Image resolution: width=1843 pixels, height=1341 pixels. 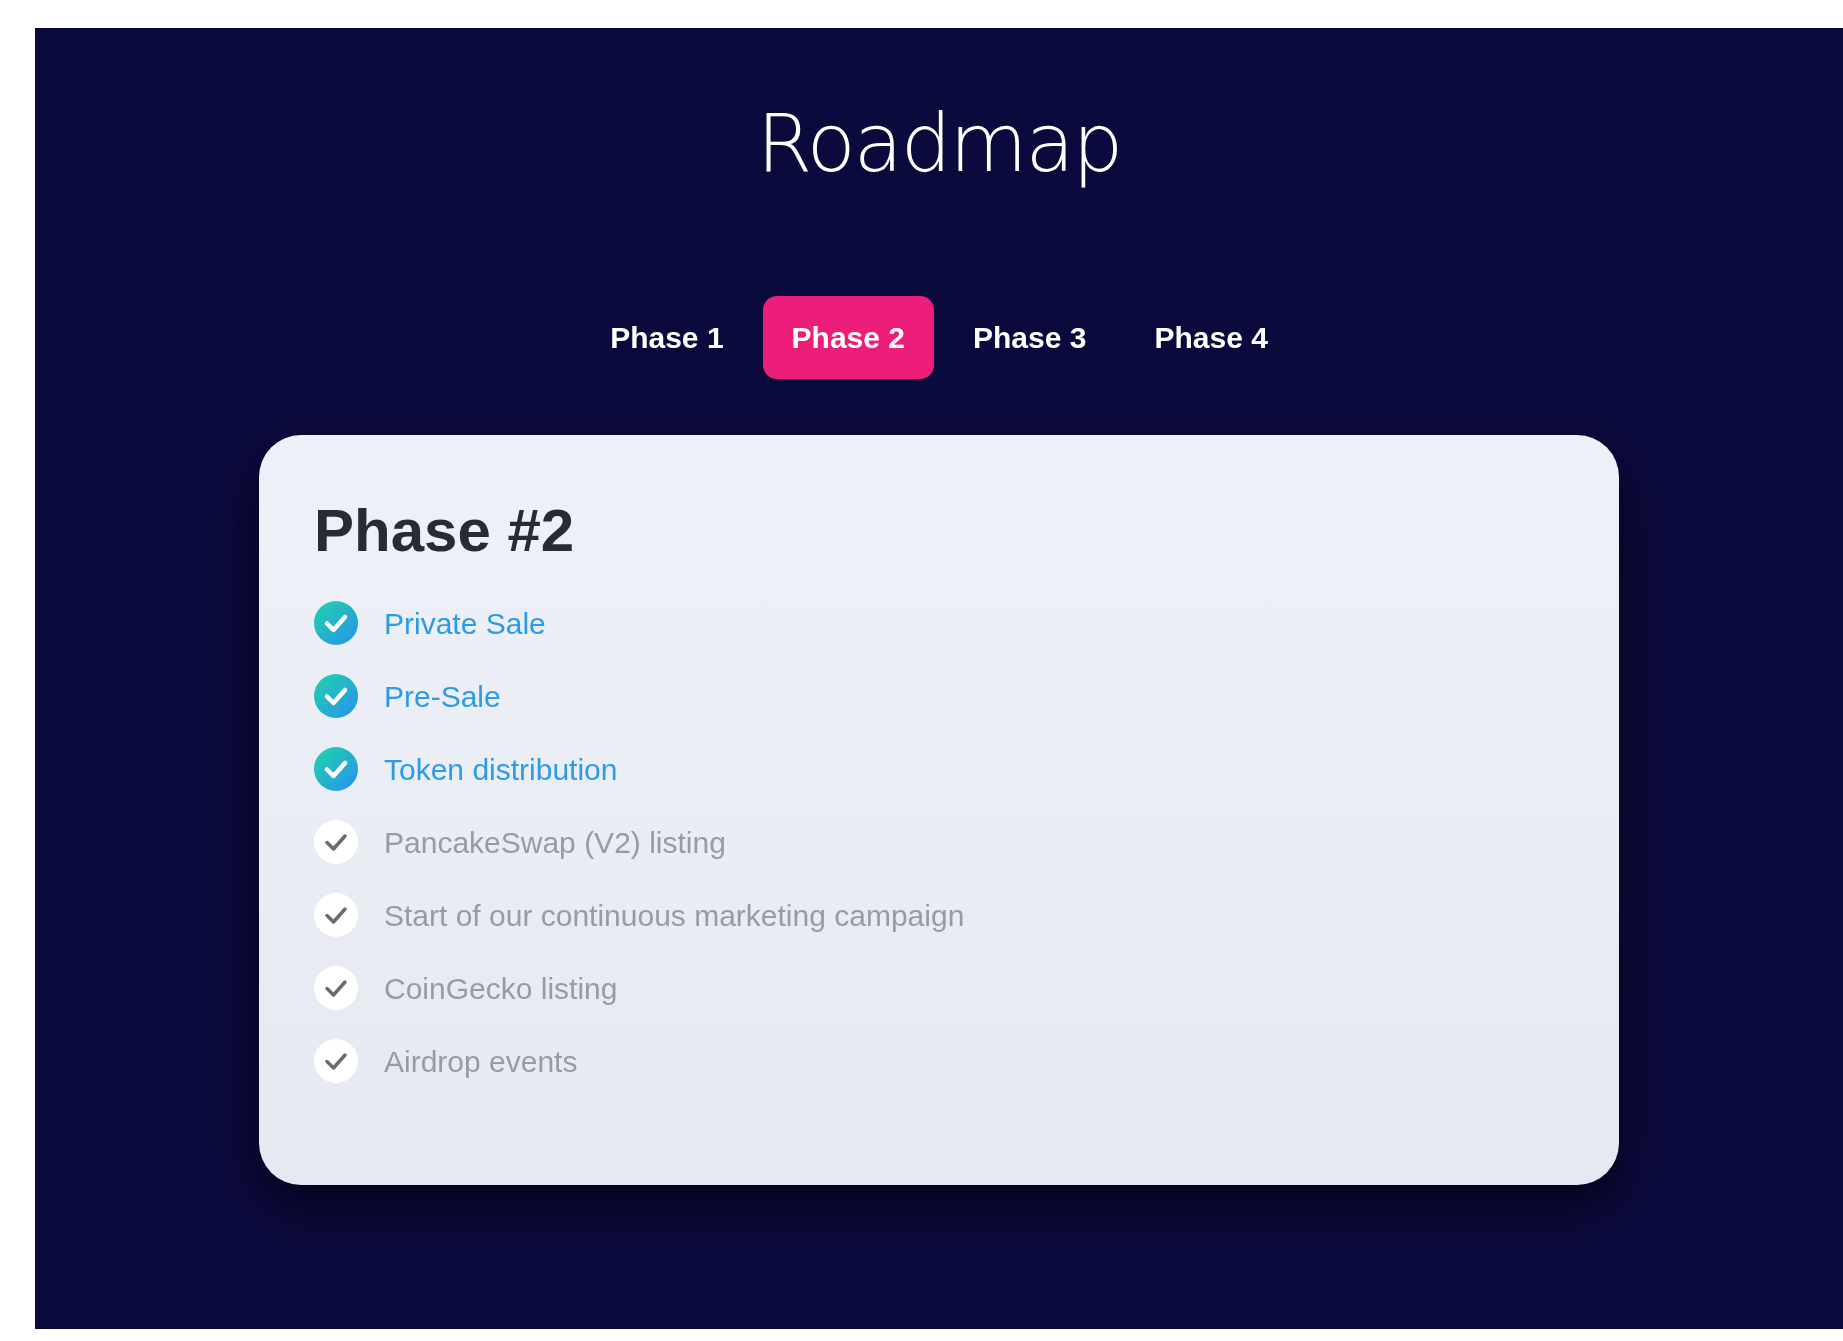 I want to click on phase-heading: Phase #2, so click(x=445, y=531).